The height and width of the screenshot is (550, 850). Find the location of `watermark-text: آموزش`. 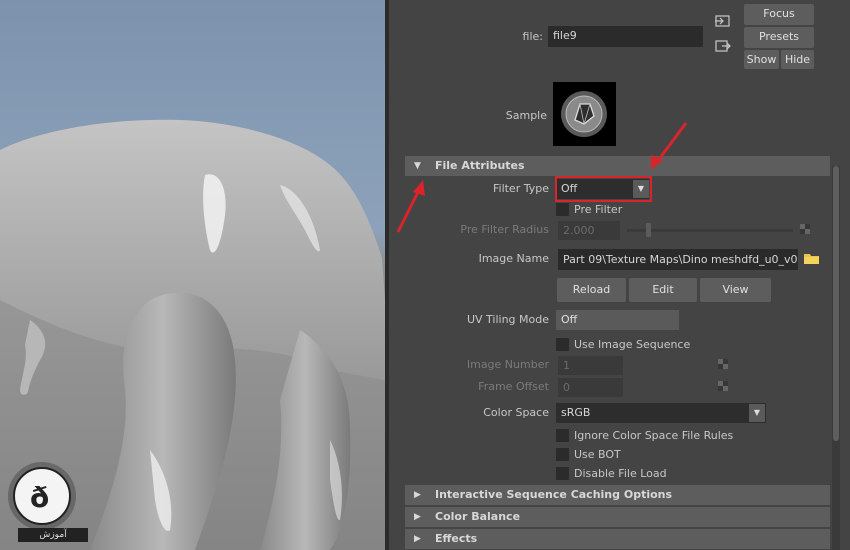

watermark-text: آموزش is located at coordinates (53, 535).